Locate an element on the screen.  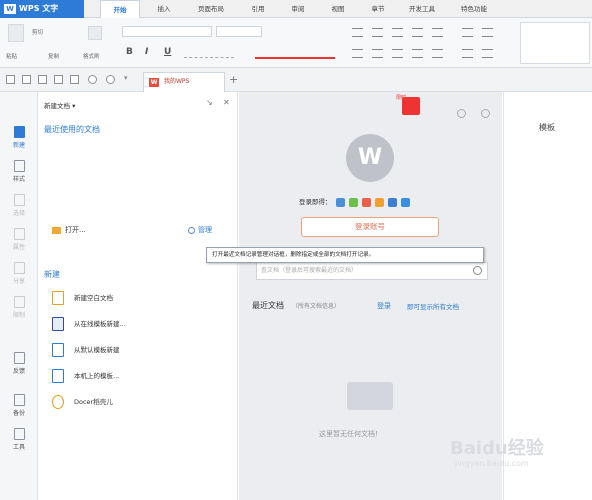
tab-developer: 开发工具 is located at coordinates (422, 9).